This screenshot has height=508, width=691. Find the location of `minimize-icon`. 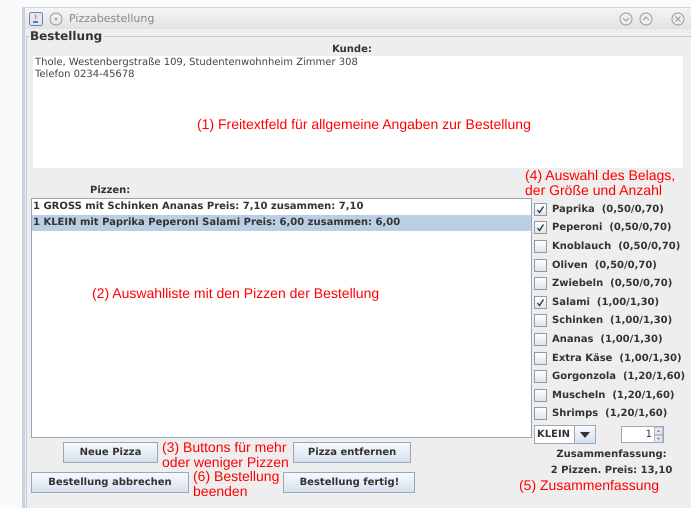

minimize-icon is located at coordinates (626, 19).